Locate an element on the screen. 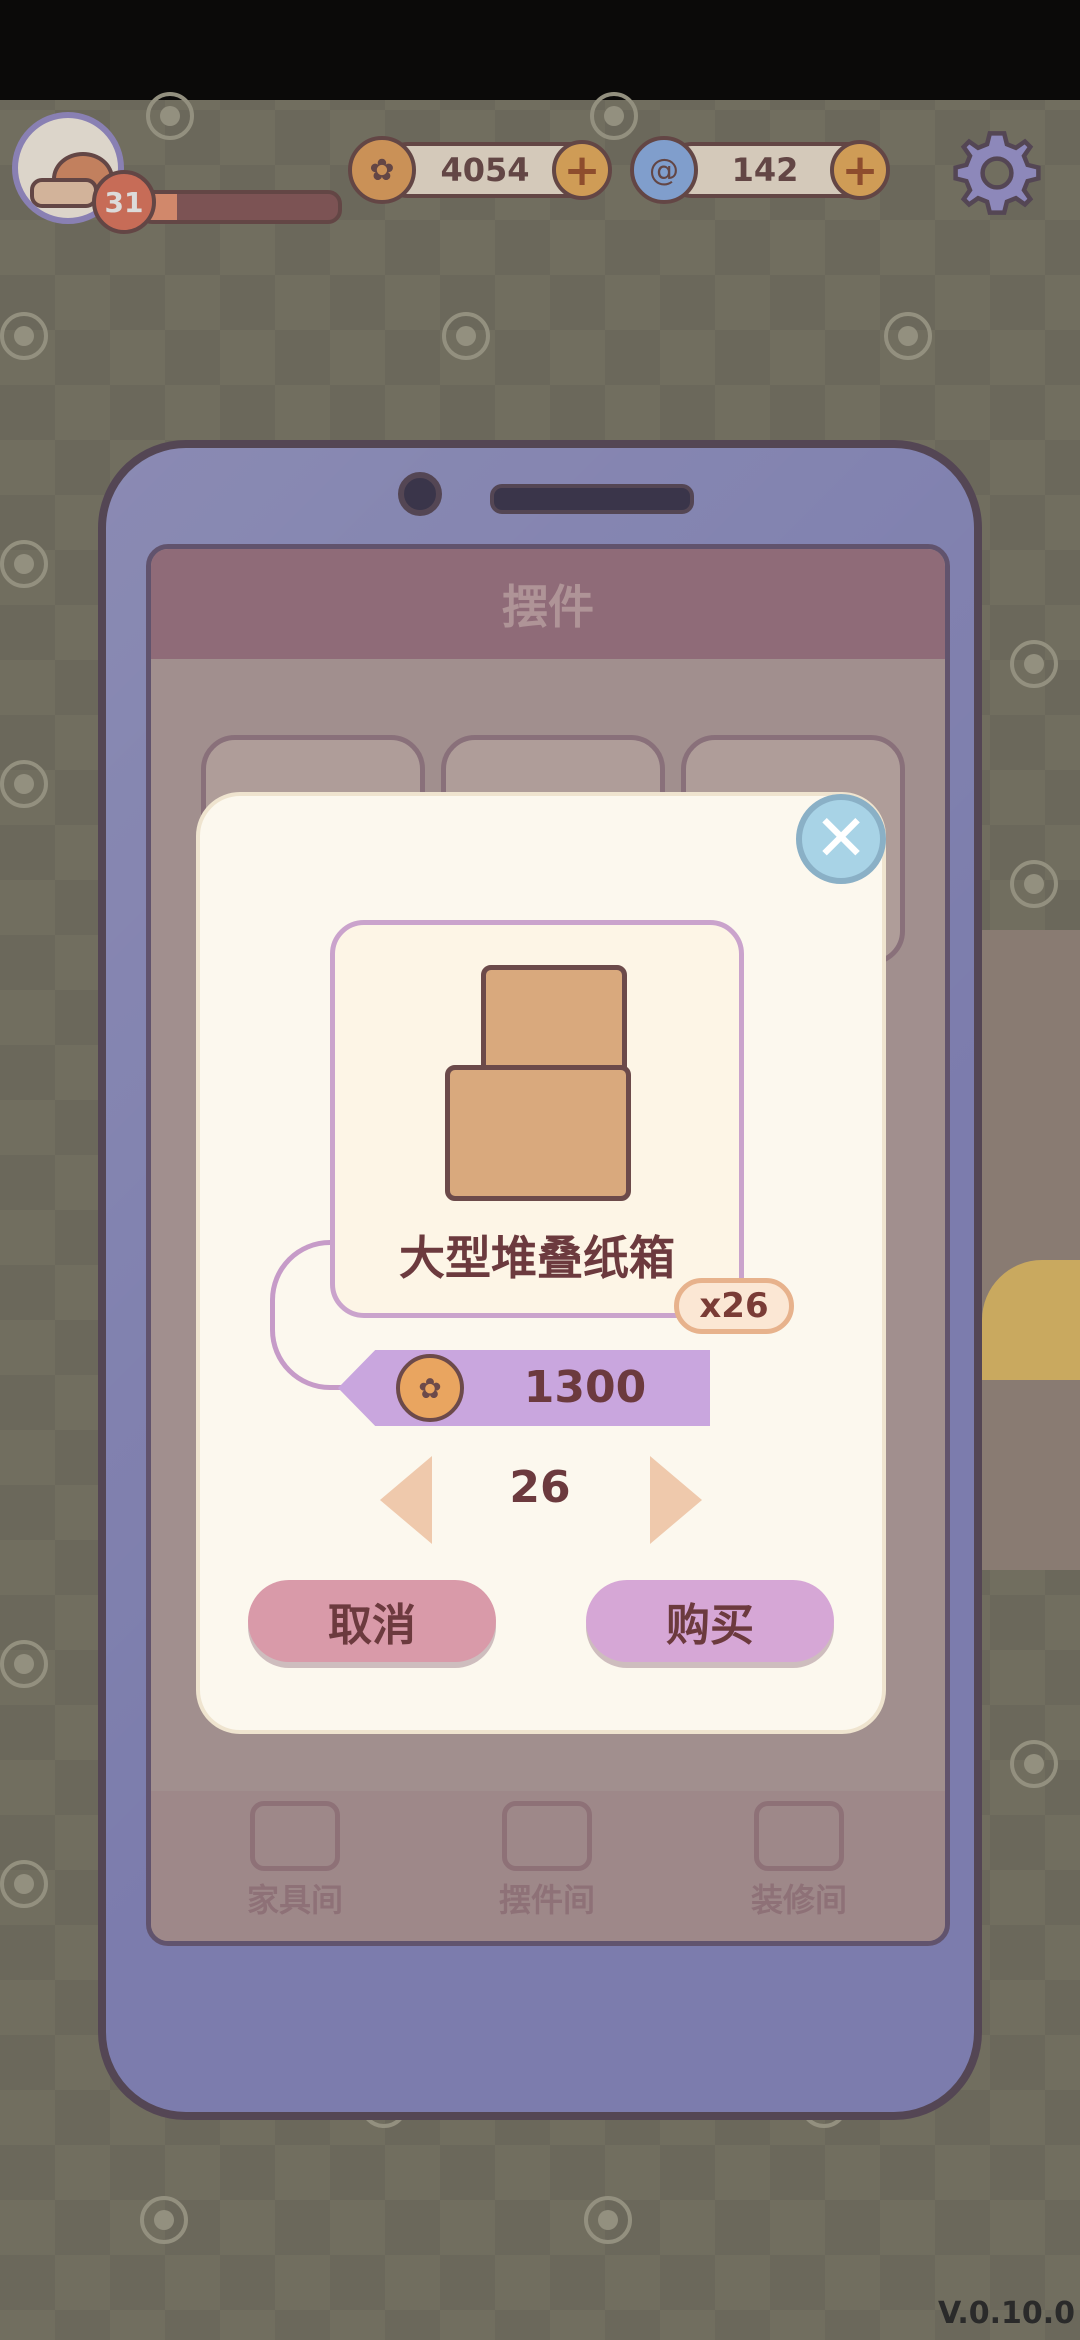 The width and height of the screenshot is (1080, 2340). buy-button: 购买 is located at coordinates (710, 1621).